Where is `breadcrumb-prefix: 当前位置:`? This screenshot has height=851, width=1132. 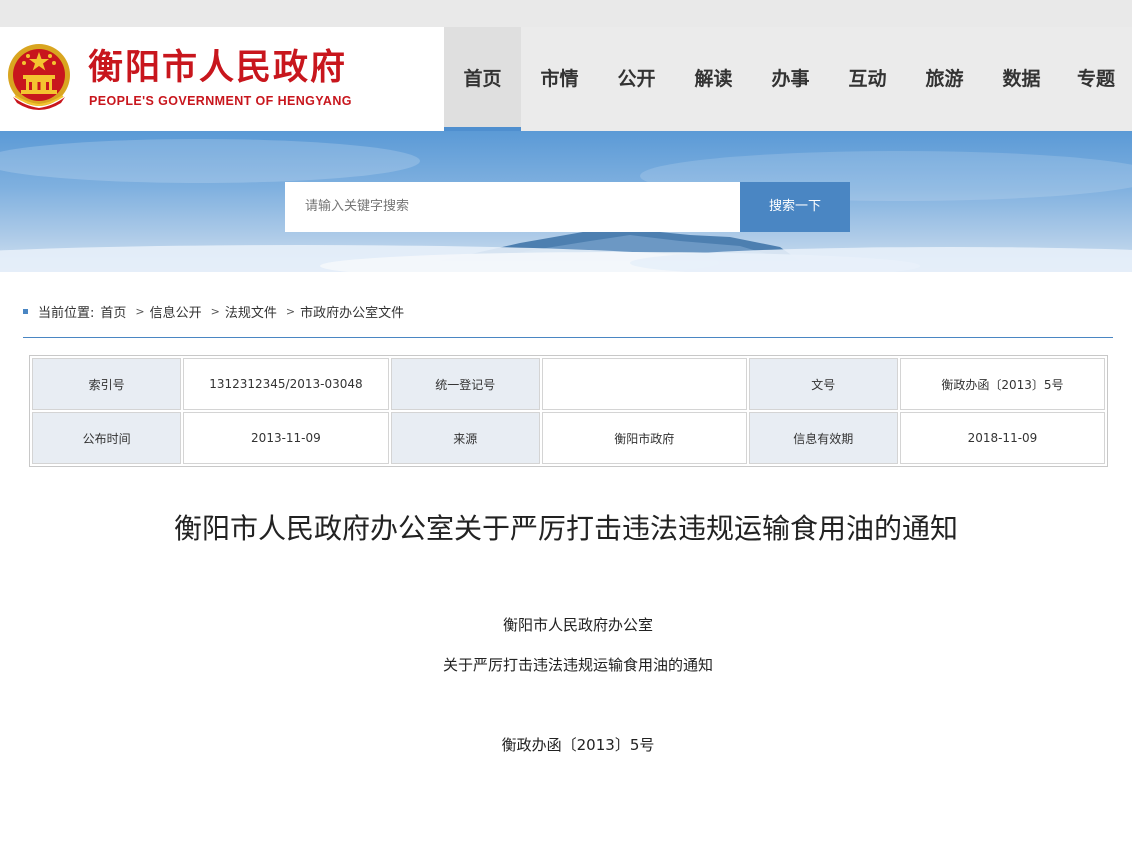 breadcrumb-prefix: 当前位置: is located at coordinates (66, 313).